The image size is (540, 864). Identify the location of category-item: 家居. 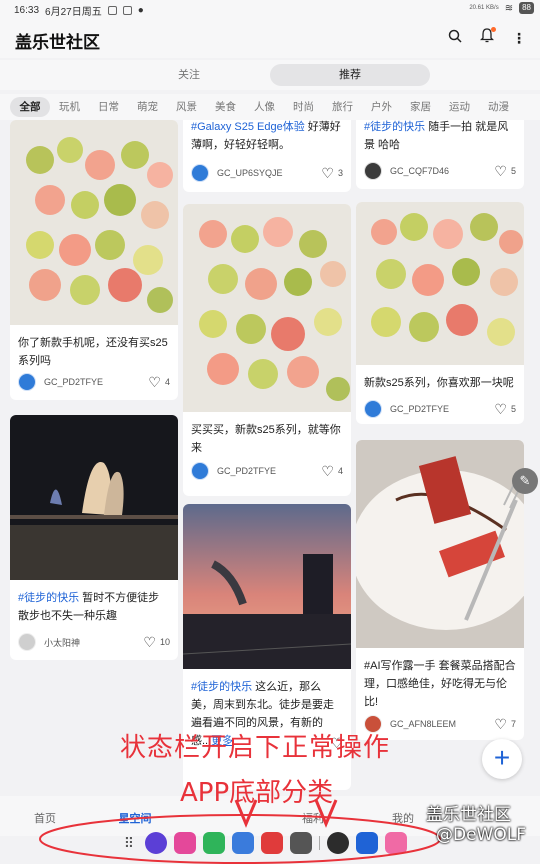
(420, 107).